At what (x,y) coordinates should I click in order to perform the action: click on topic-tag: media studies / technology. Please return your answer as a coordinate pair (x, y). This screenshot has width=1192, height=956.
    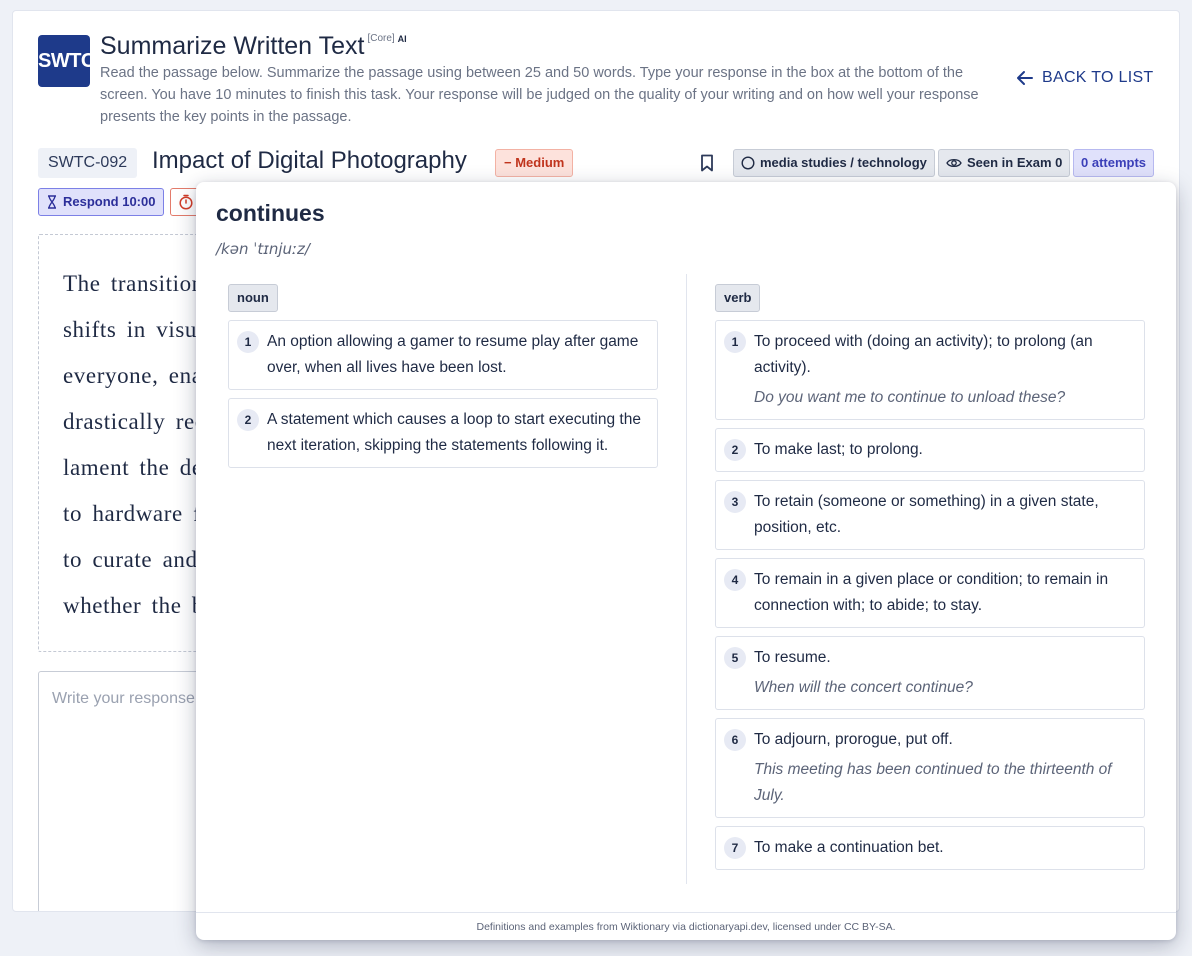
    Looking at the image, I should click on (834, 163).